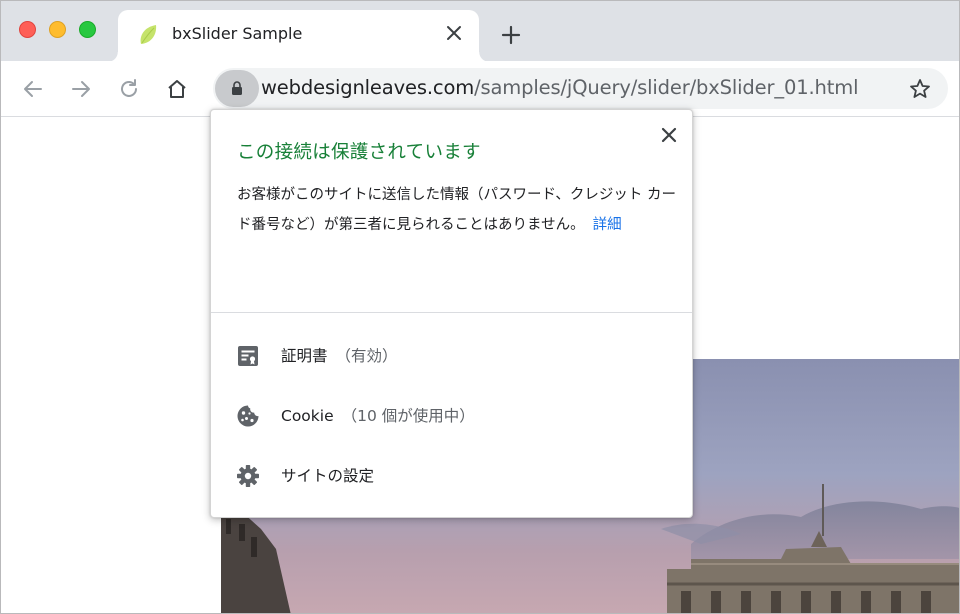  I want to click on connection-secure-title: この接続は保護されています, so click(359, 152).